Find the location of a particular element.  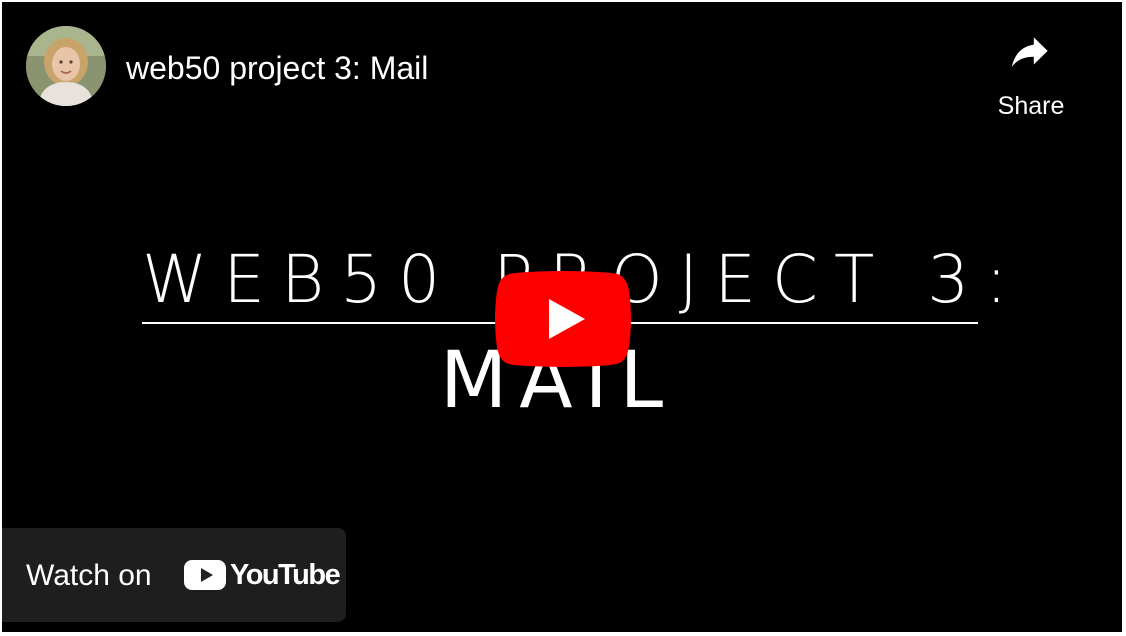

play-icon is located at coordinates (563, 319).